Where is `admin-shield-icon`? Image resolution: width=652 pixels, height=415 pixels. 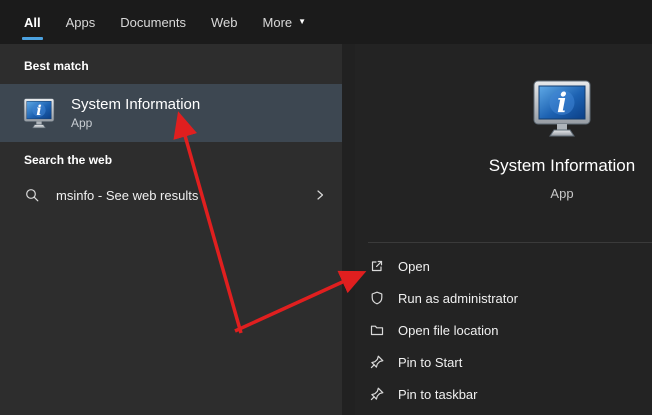
admin-shield-icon is located at coordinates (377, 298).